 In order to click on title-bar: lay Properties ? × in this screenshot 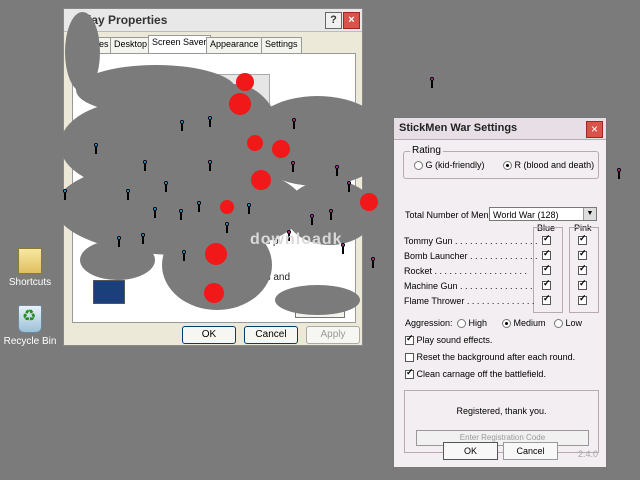, I will do `click(213, 20)`.